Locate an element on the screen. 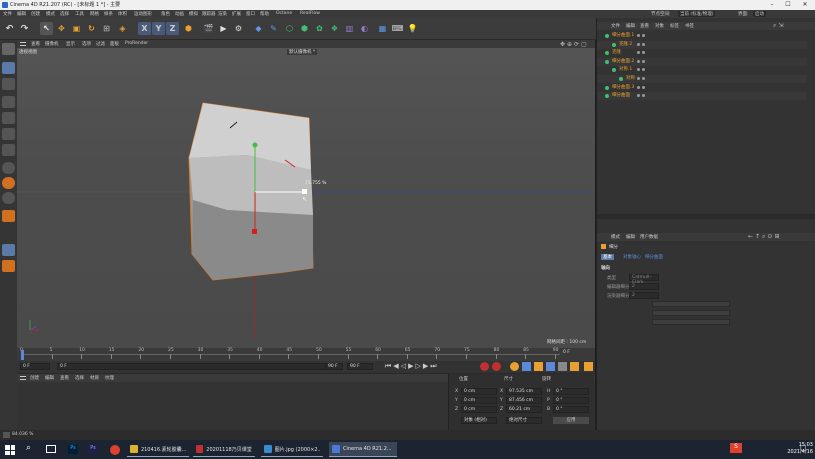 The height and width of the screenshot is (459, 815). menu-item-18: Octane is located at coordinates (284, 13).